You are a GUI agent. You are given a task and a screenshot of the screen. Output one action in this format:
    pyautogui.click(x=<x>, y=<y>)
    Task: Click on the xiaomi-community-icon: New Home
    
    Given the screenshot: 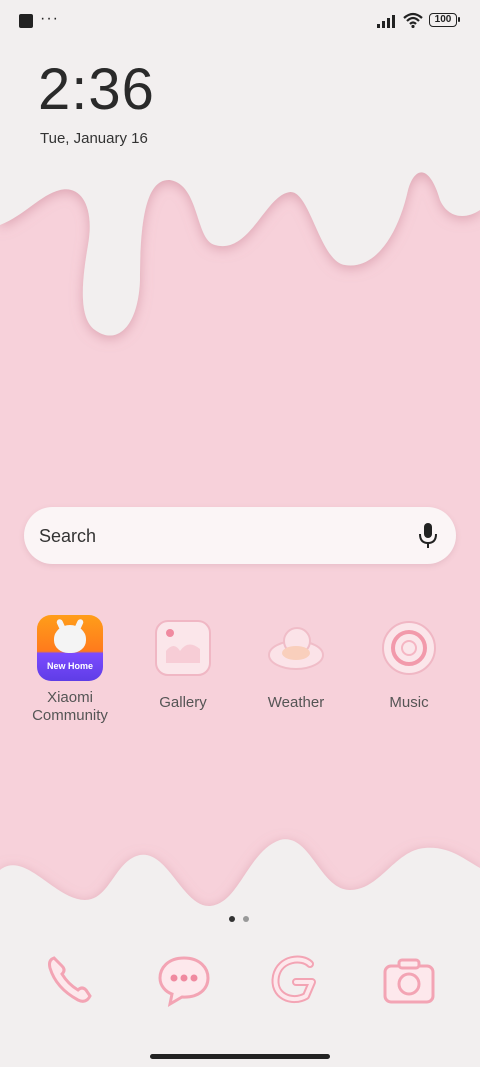 What is the action you would take?
    pyautogui.click(x=70, y=648)
    